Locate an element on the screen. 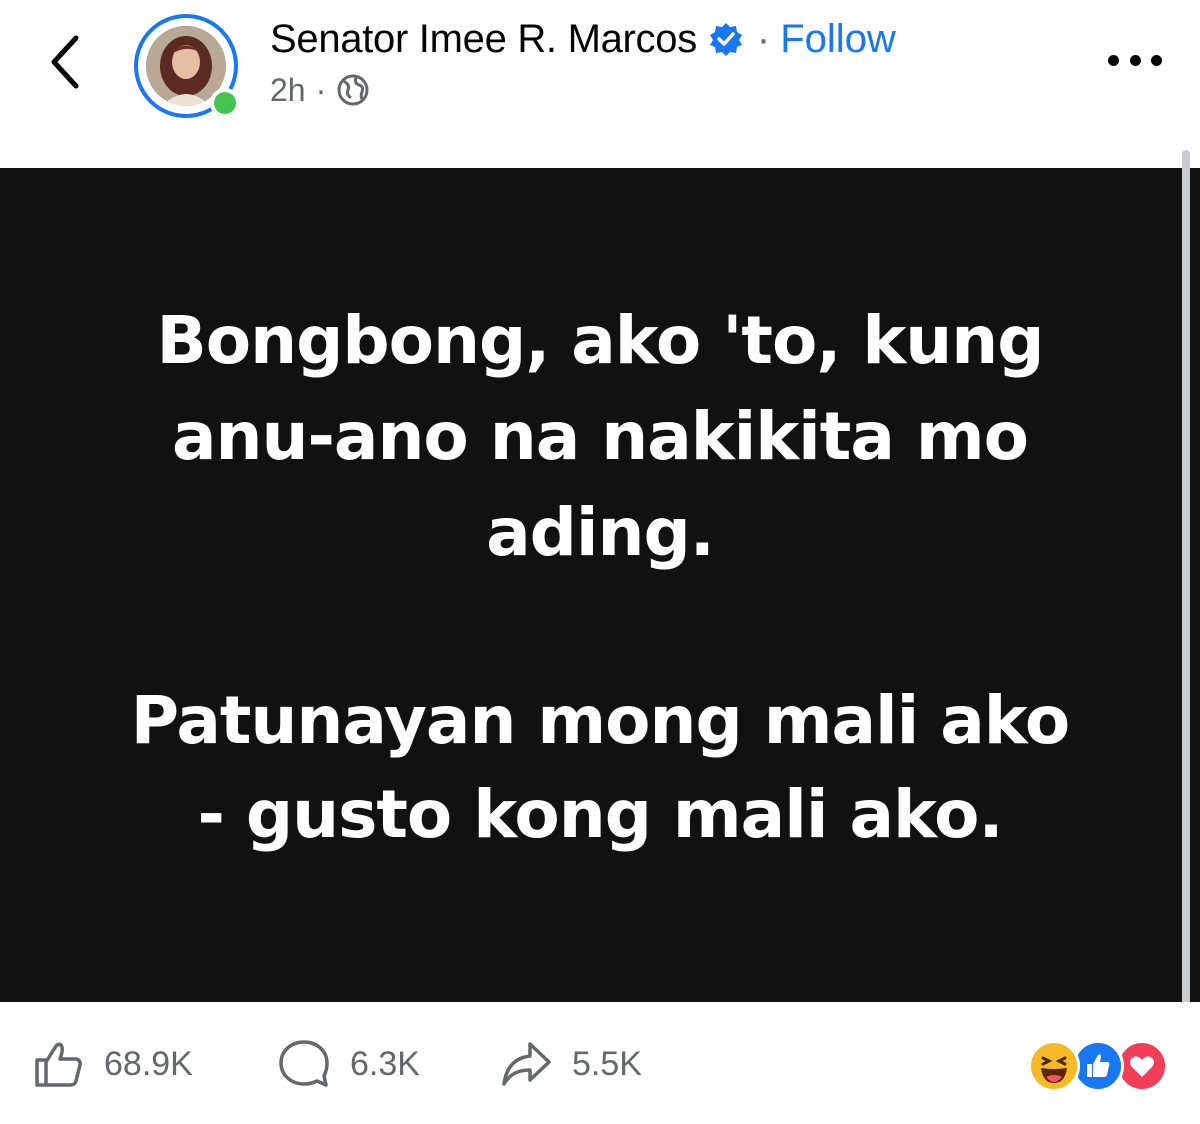  post-text-line: Patunayan mong mali ako is located at coordinates (600, 720).